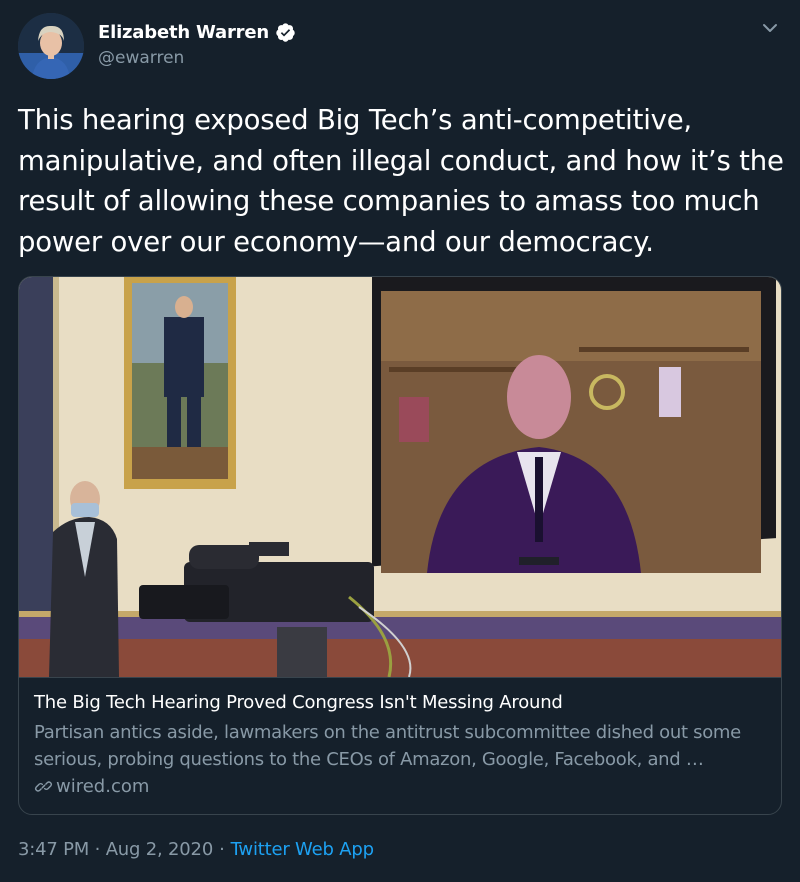 Image resolution: width=800 pixels, height=882 pixels. I want to click on author-display-name: Elizabeth Warren, so click(183, 32).